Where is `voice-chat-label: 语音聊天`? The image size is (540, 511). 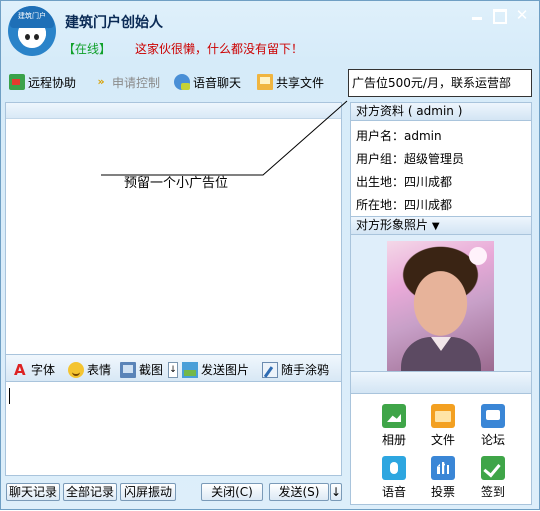 voice-chat-label: 语音聊天 is located at coordinates (217, 82).